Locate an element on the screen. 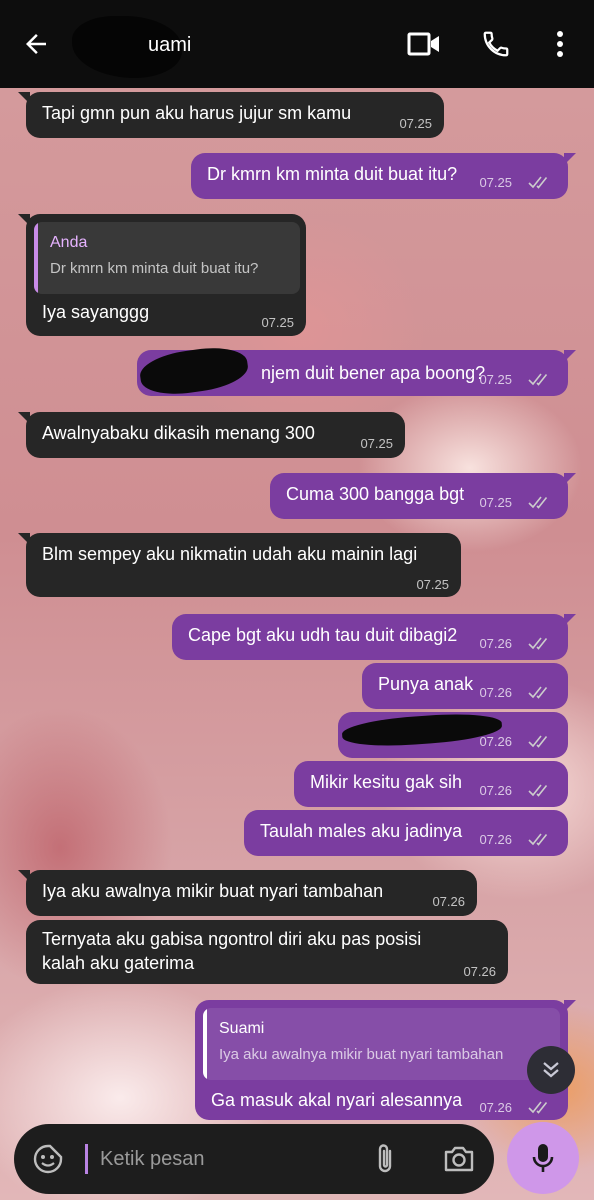  scroll-to-bottom-button is located at coordinates (551, 1070).